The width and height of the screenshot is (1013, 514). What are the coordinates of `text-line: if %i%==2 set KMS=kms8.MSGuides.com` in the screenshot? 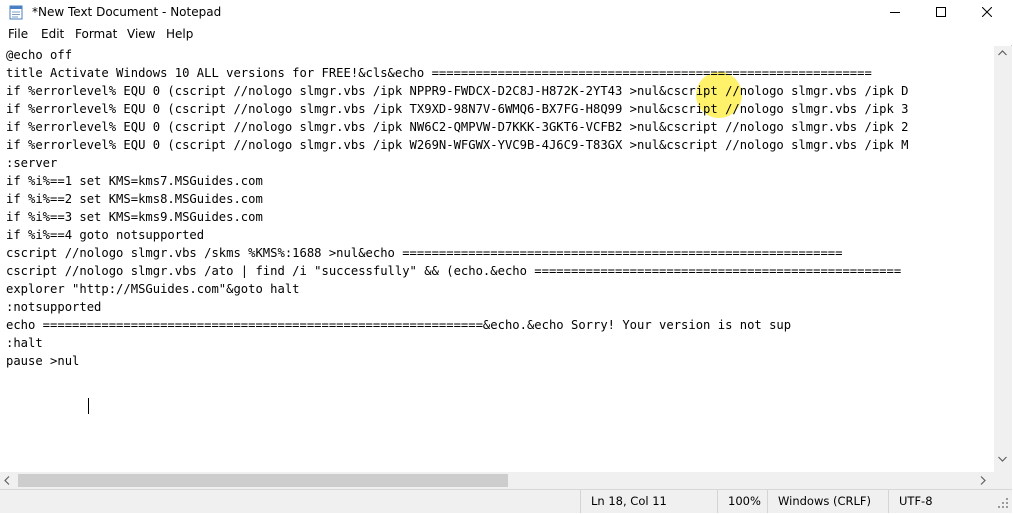 It's located at (134, 199).